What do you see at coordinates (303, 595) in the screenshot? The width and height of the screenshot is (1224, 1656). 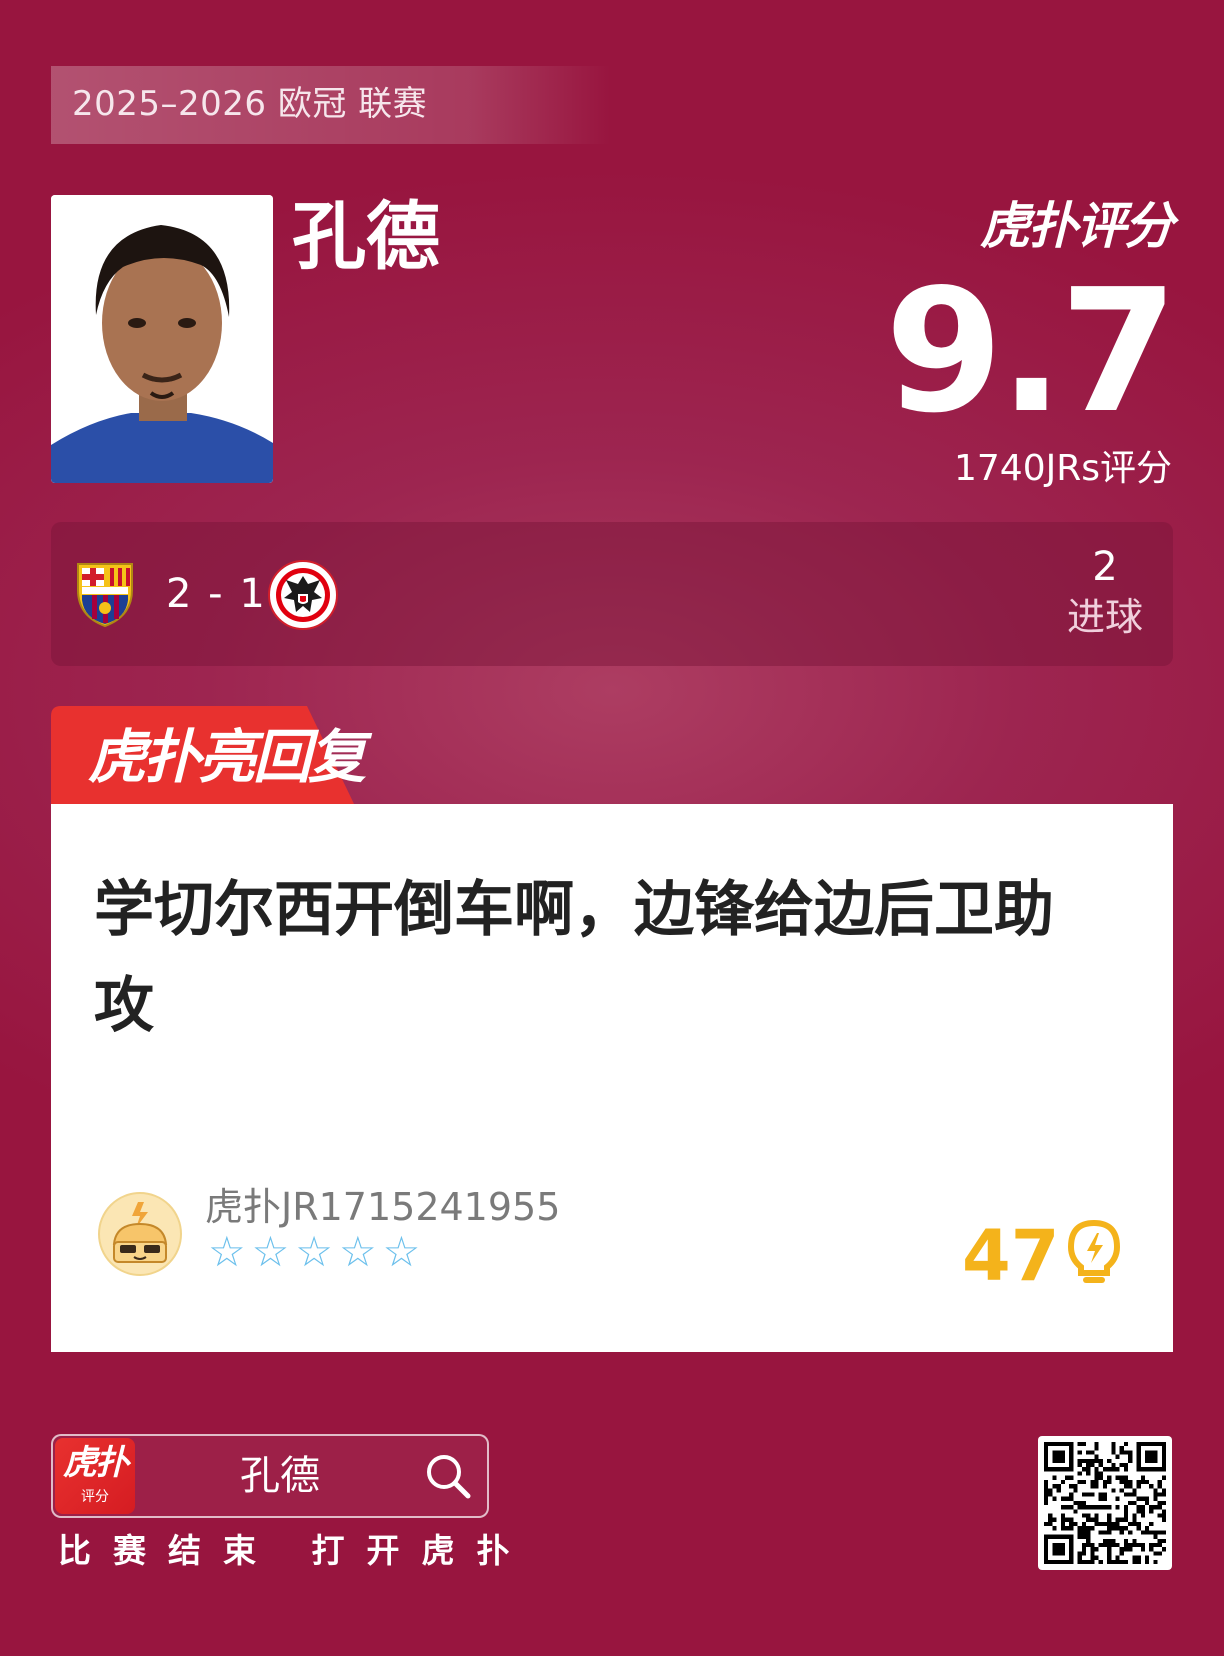 I see `eintracht-frankfurt-crest-icon` at bounding box center [303, 595].